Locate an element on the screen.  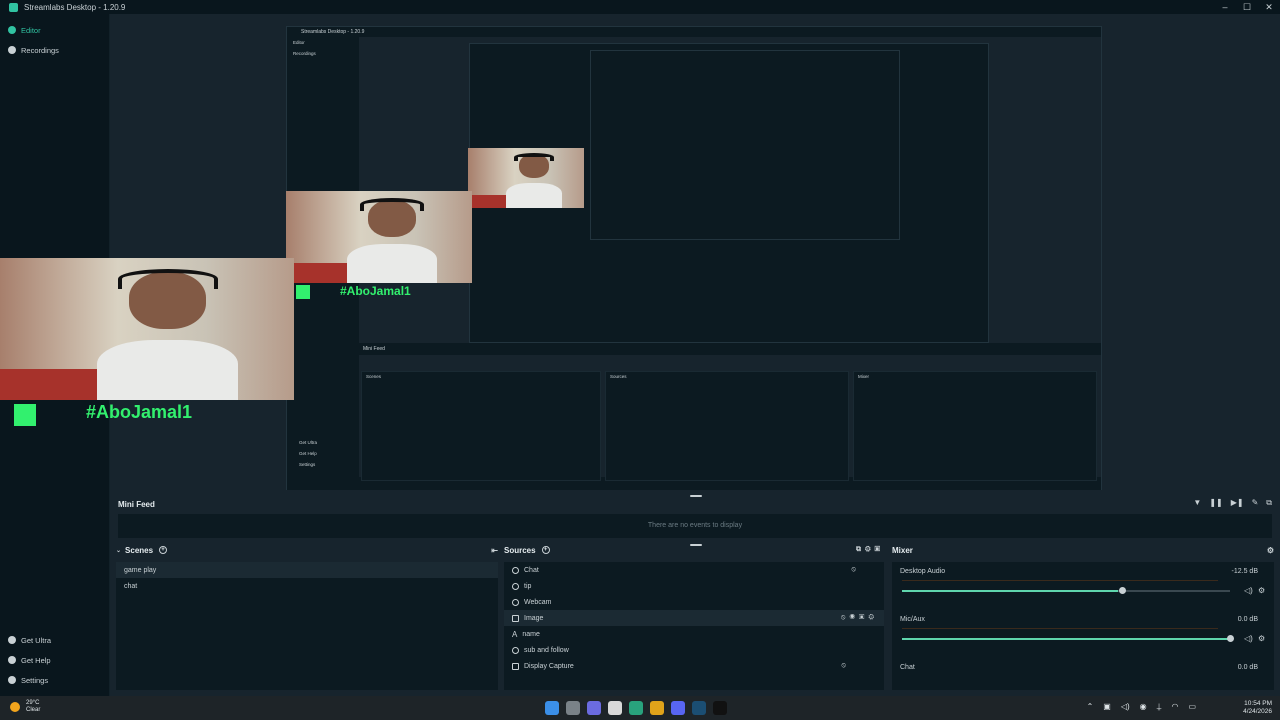
nested-title: Streamlabs Desktop - 1.20.9 is located at coordinates (333, 32).